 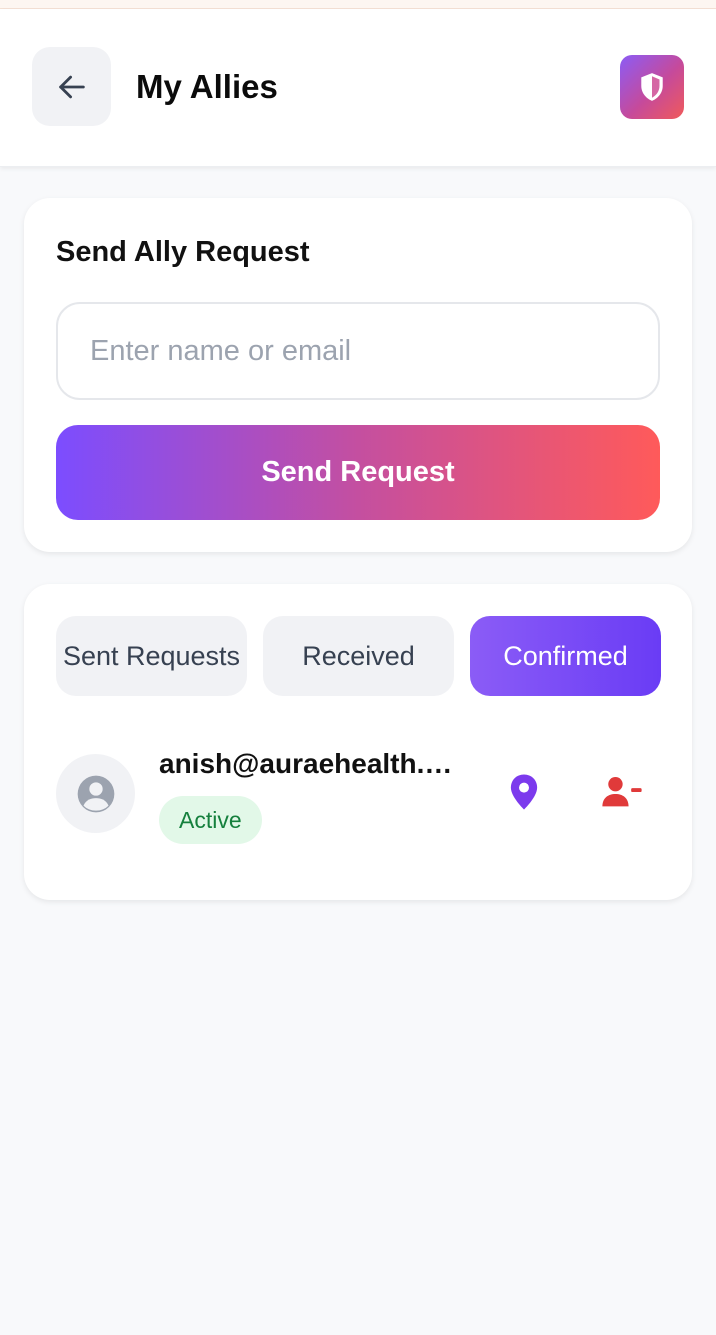 I want to click on tab-sent-requests: Sent Requests, so click(x=151, y=656).